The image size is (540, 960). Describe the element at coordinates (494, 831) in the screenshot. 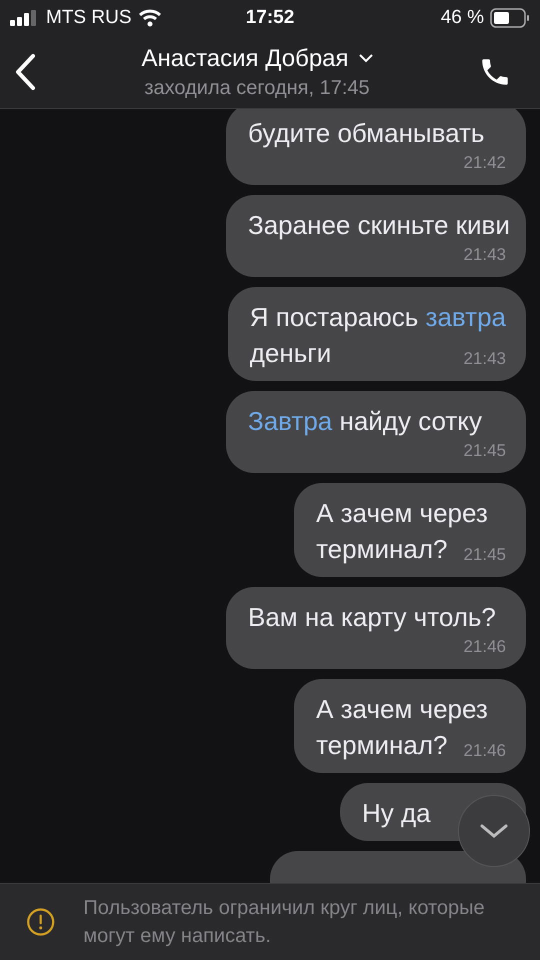

I see `chevron-down-icon` at that location.